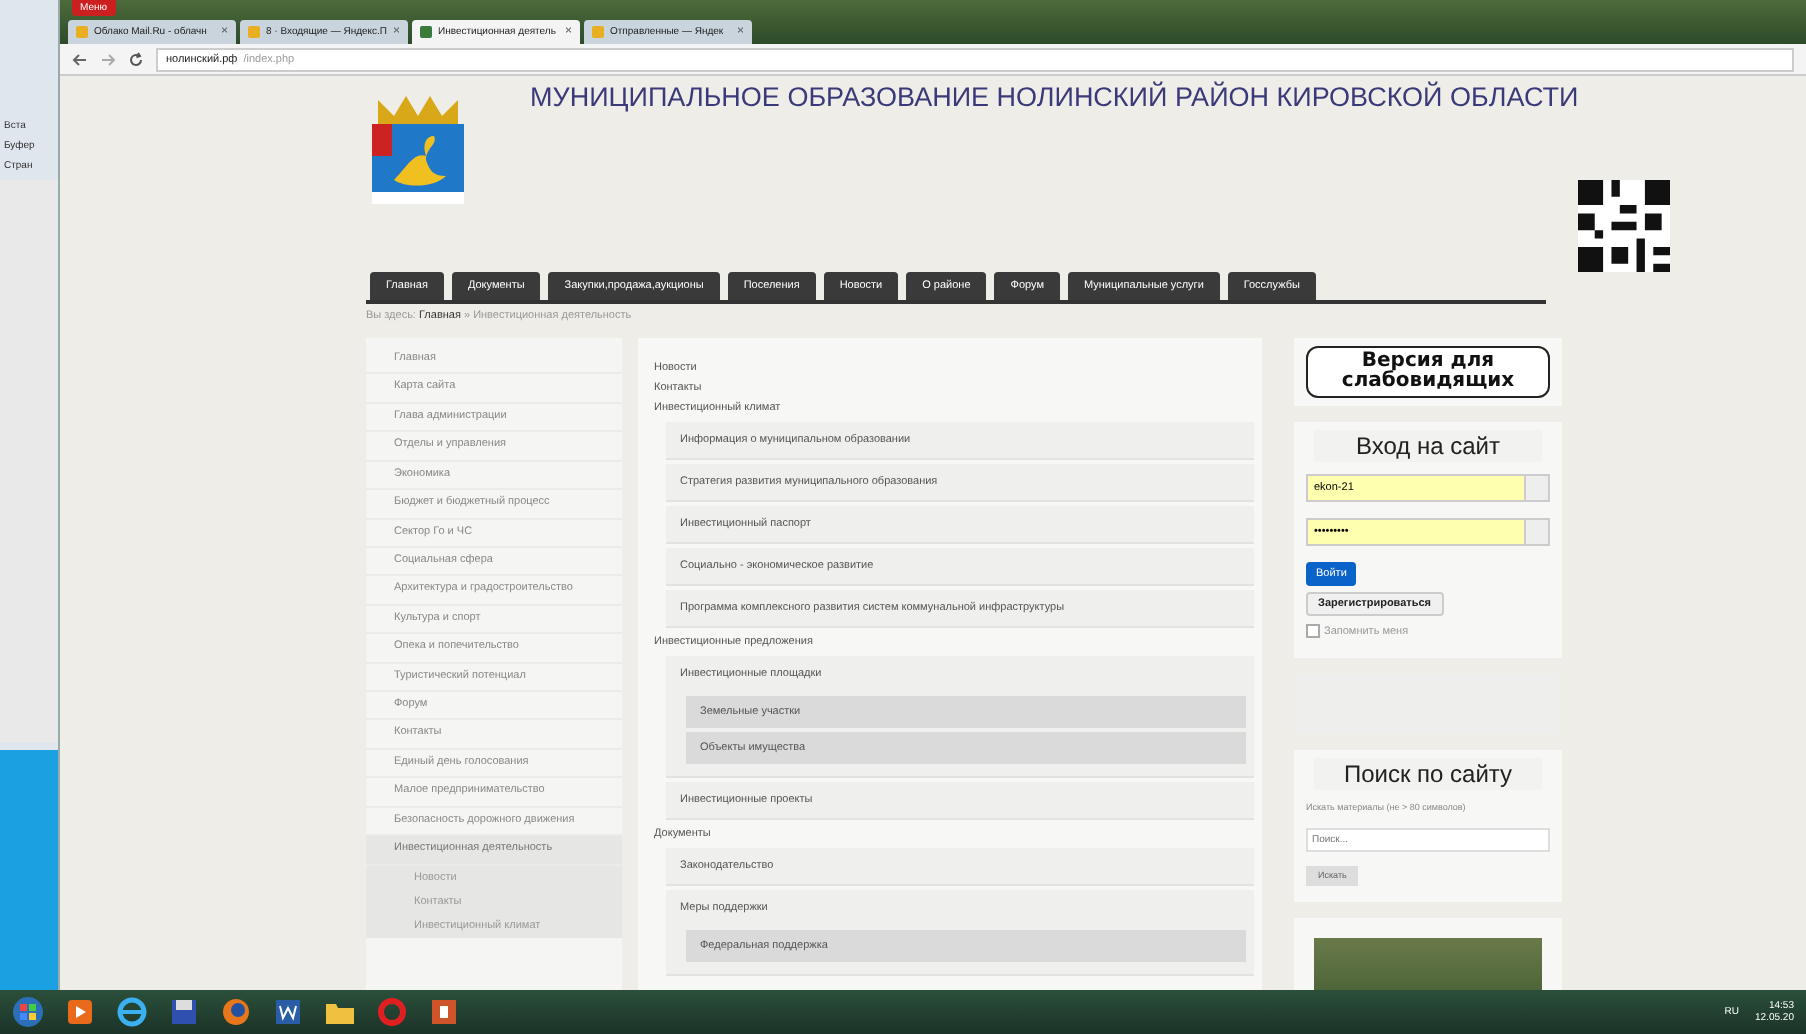 This screenshot has height=1034, width=1806. Describe the element at coordinates (132, 1012) in the screenshot. I see `browser-e-icon` at that location.